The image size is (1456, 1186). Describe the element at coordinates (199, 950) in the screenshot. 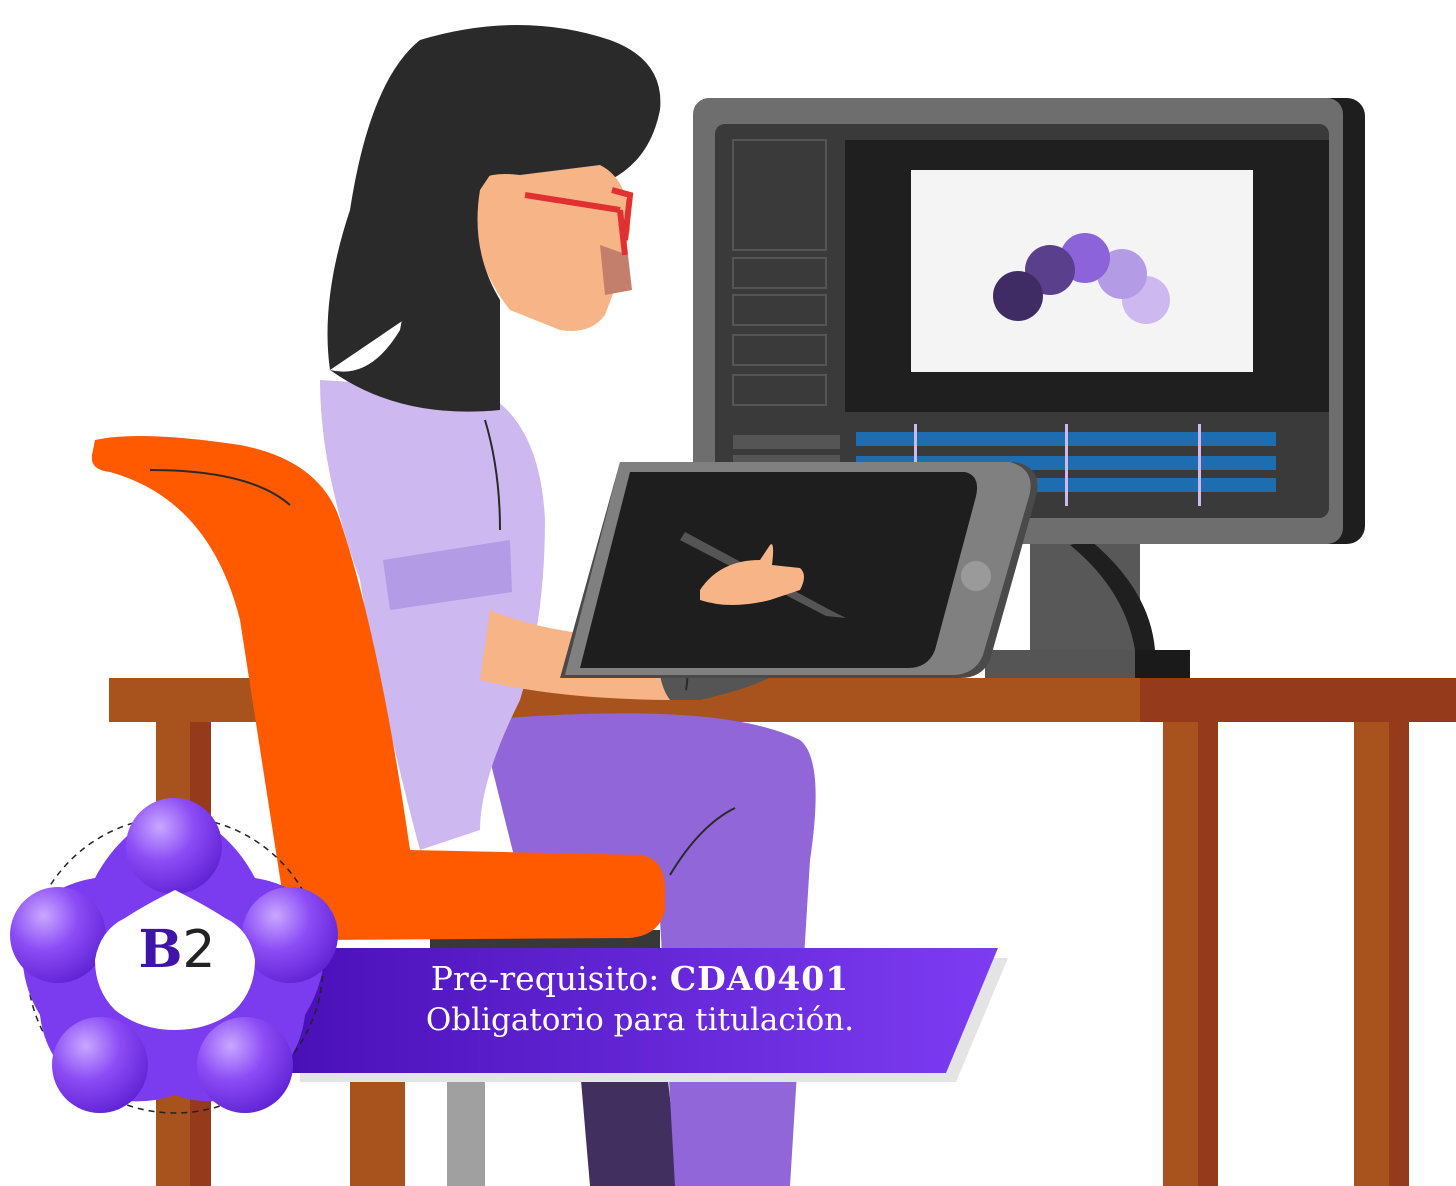

I see `level-number: 2` at that location.